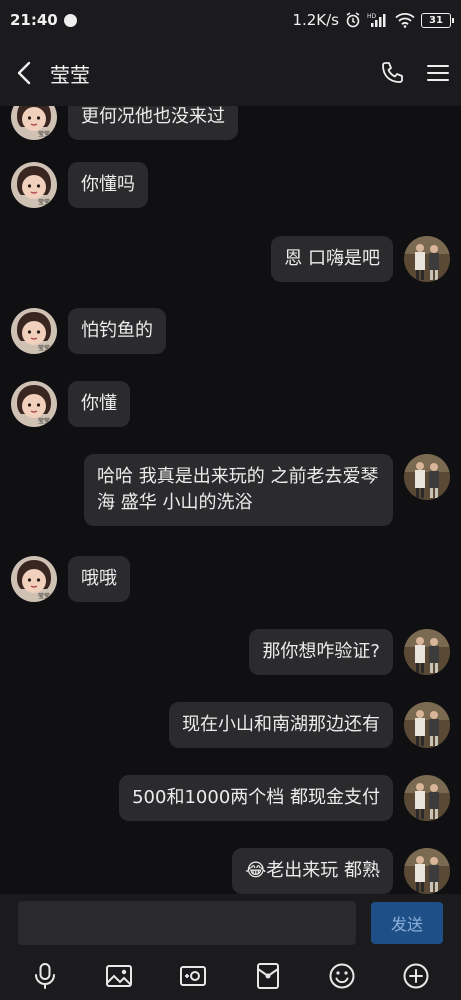 This screenshot has width=461, height=1000. What do you see at coordinates (230, 331) in the screenshot?
I see `message-row: 莹莹 怕钓鱼的` at bounding box center [230, 331].